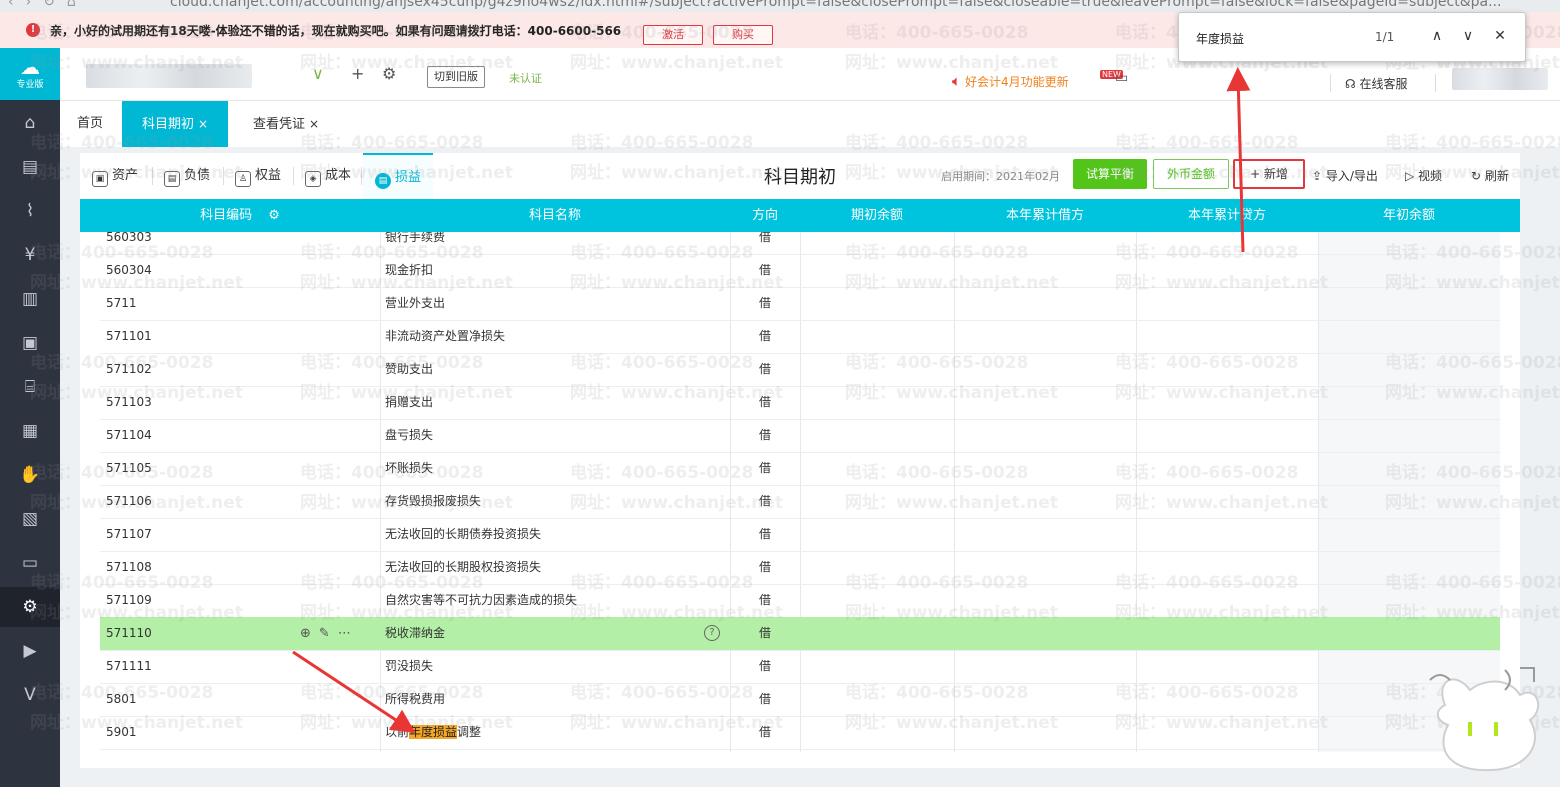  Describe the element at coordinates (1490, 175) in the screenshot. I see `refresh-button: ↻ 刷新` at that location.